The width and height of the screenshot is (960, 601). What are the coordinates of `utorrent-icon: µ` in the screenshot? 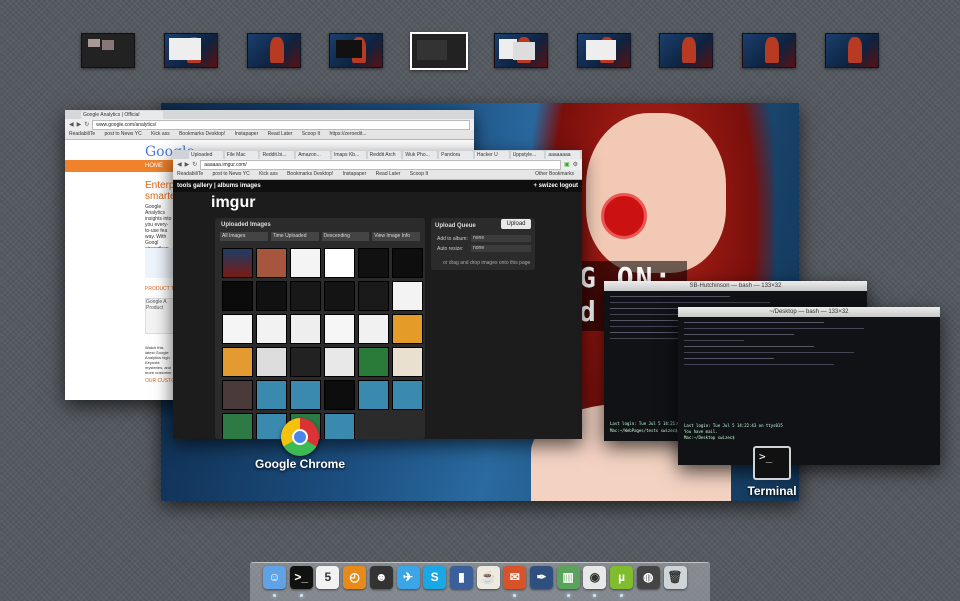 It's located at (622, 577).